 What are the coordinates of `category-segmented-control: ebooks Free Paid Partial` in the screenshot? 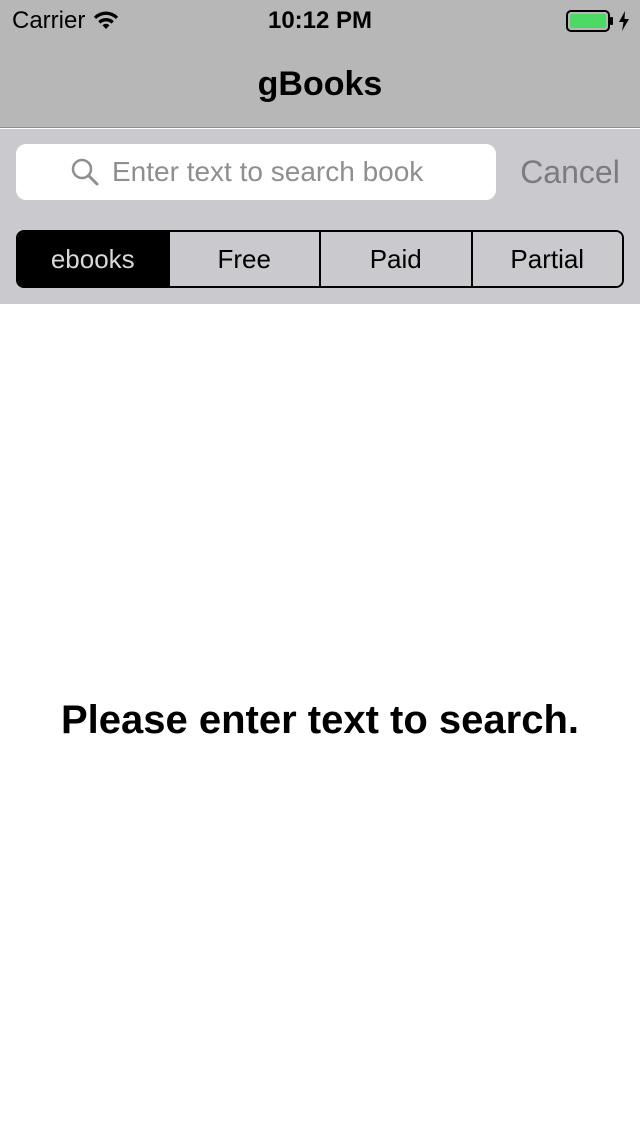 It's located at (320, 259).